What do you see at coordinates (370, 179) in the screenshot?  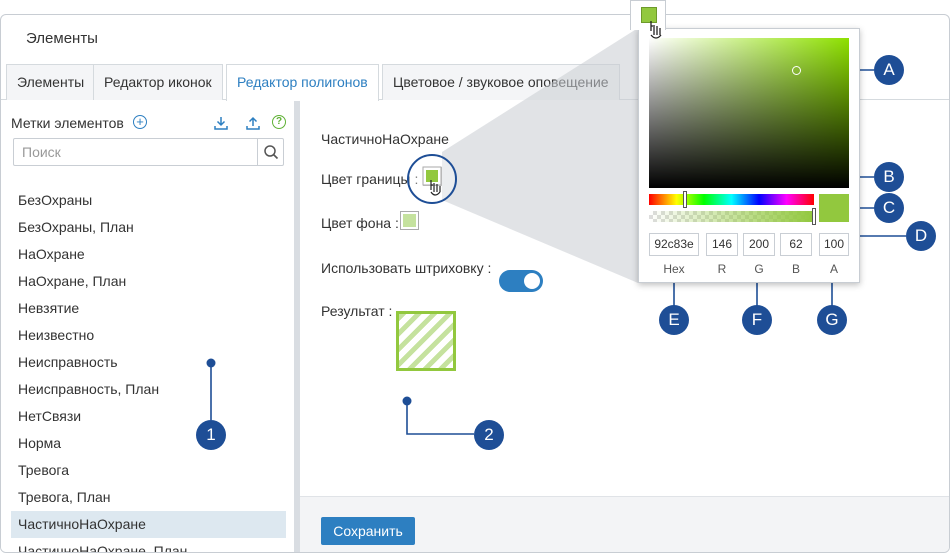 I see `border-color-label: Цвет границы :` at bounding box center [370, 179].